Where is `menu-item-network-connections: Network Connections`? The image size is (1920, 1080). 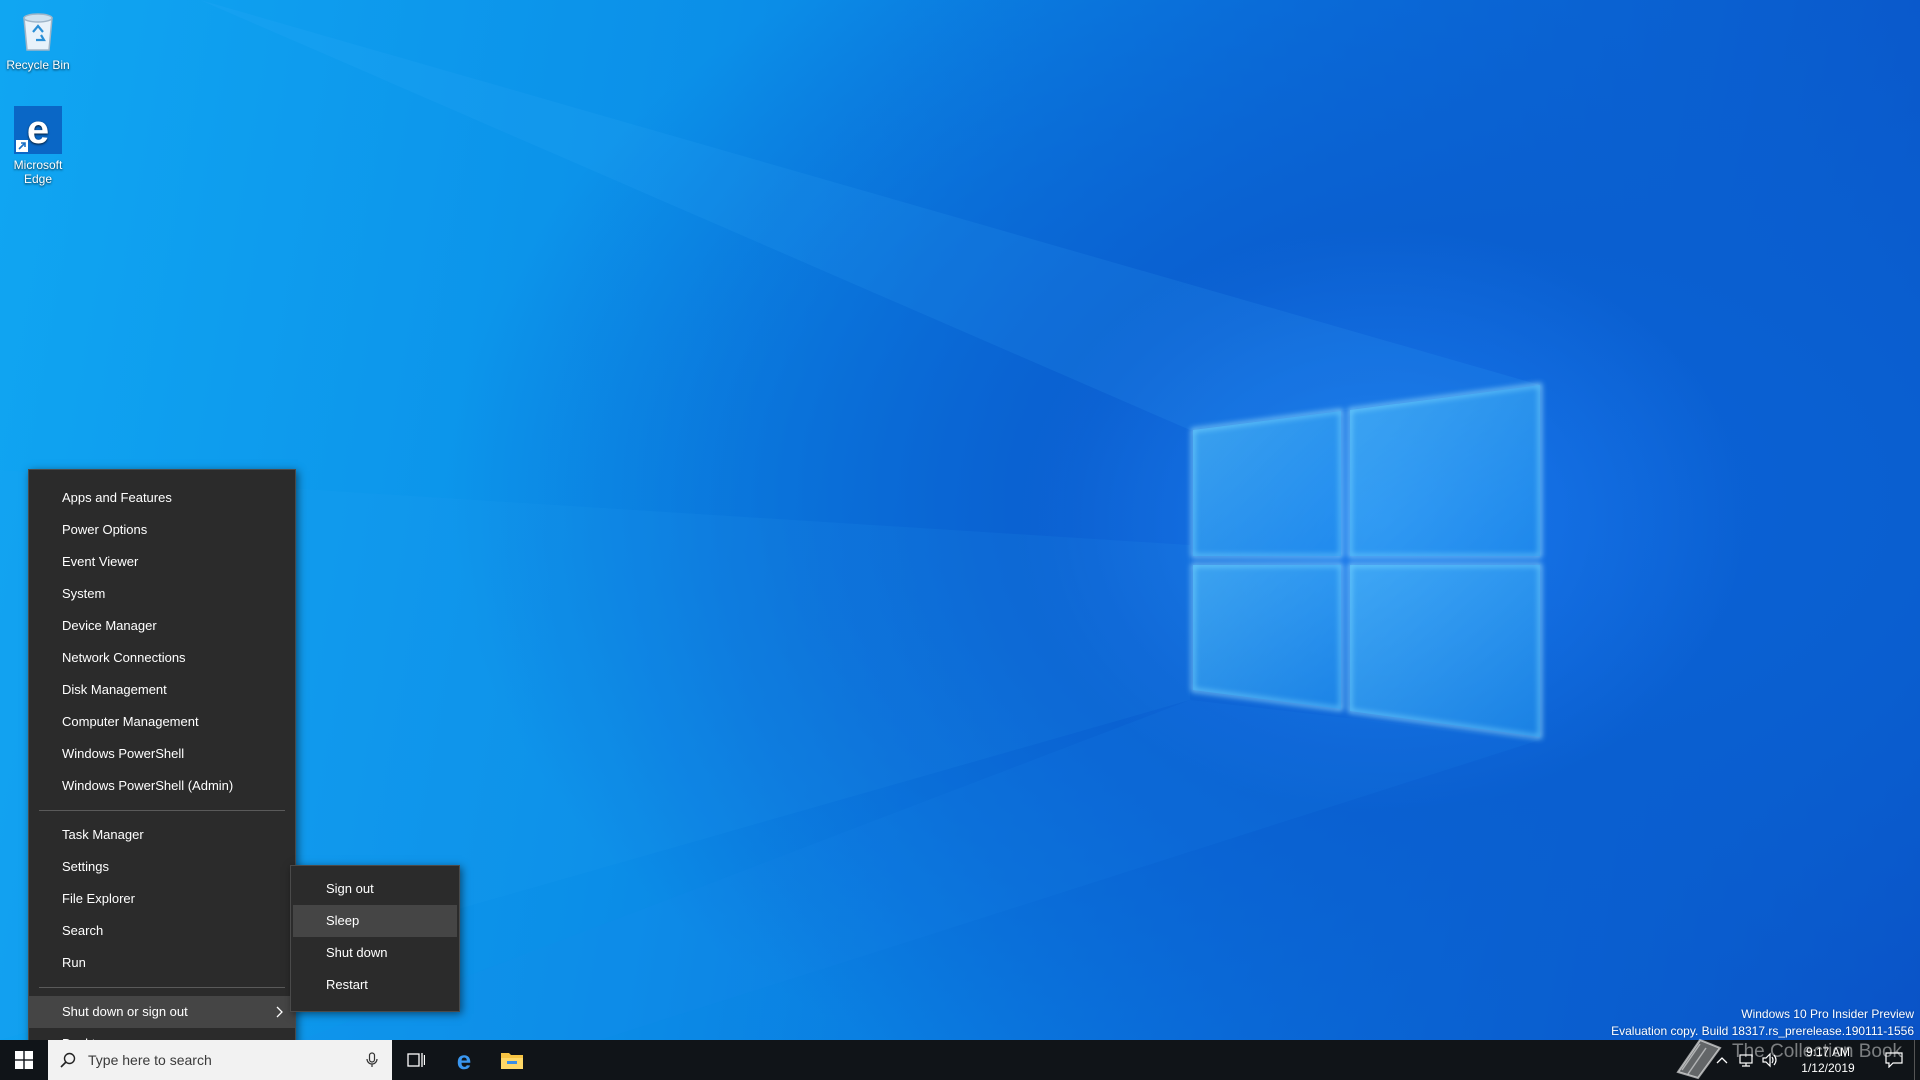
menu-item-network-connections: Network Connections is located at coordinates (162, 658).